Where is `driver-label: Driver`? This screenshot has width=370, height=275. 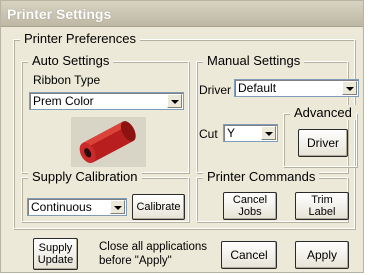 driver-label: Driver is located at coordinates (215, 90).